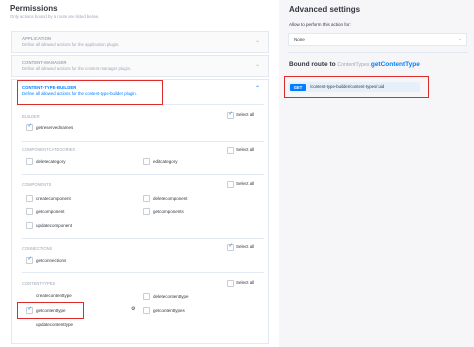 The height and width of the screenshot is (347, 474). What do you see at coordinates (37, 38) in the screenshot?
I see `plugin-application-title: APPLICATION` at bounding box center [37, 38].